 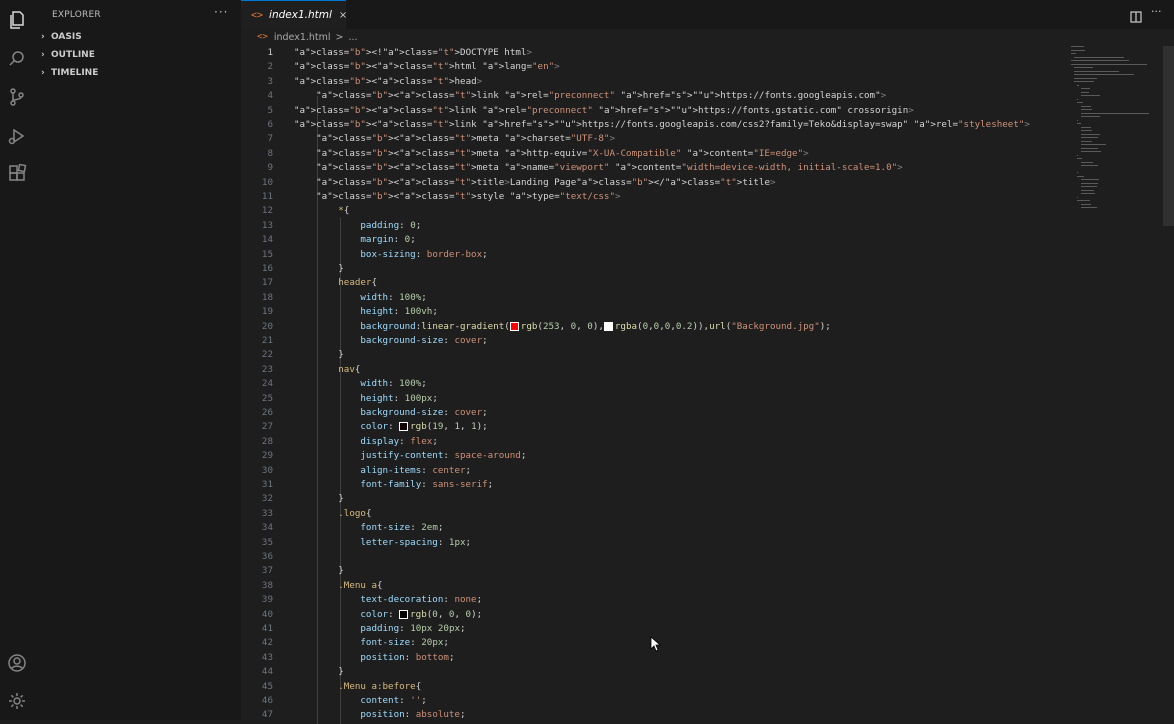 I want to click on code-line: 13 padding: 0;, so click(x=651, y=226).